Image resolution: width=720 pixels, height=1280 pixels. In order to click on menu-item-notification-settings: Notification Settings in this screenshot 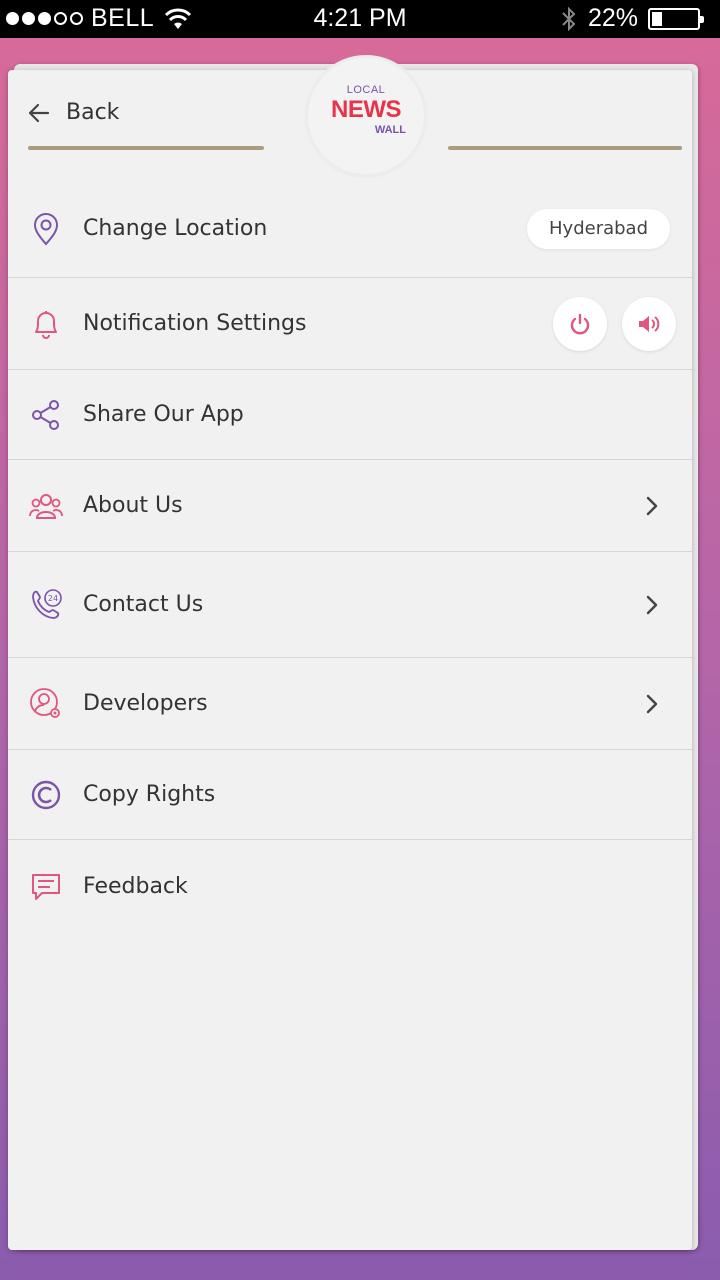, I will do `click(350, 324)`.